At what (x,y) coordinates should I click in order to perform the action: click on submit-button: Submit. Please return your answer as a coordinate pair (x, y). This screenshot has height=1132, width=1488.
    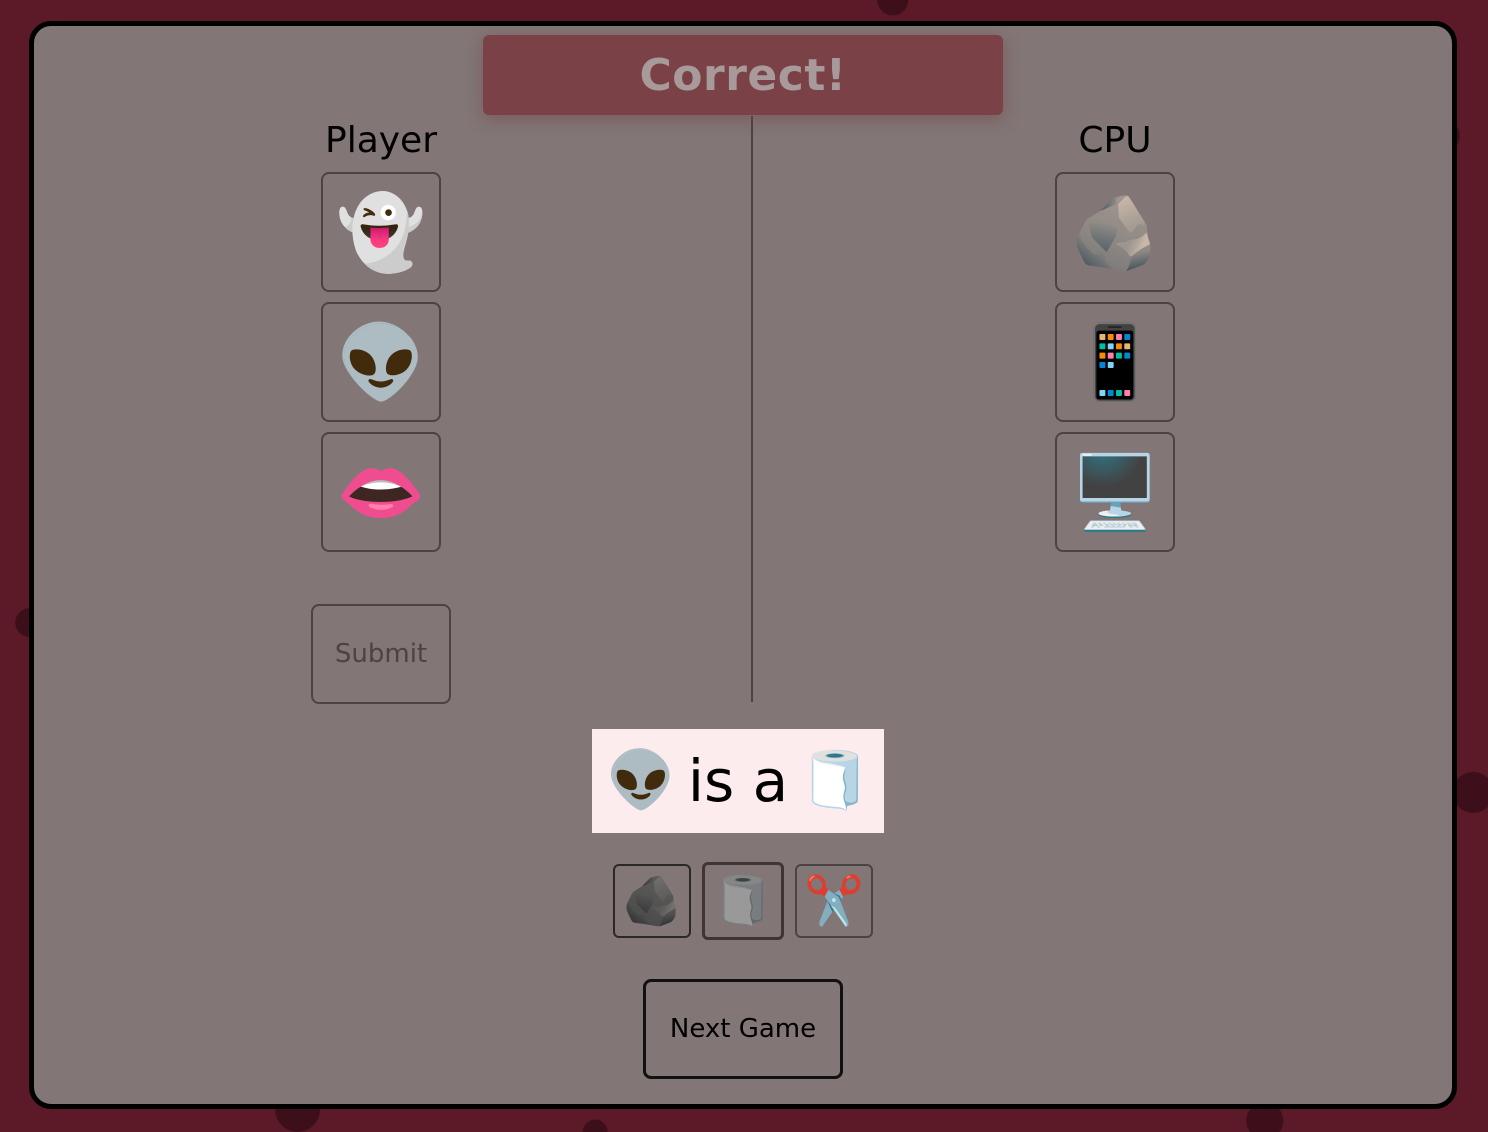
    Looking at the image, I should click on (381, 654).